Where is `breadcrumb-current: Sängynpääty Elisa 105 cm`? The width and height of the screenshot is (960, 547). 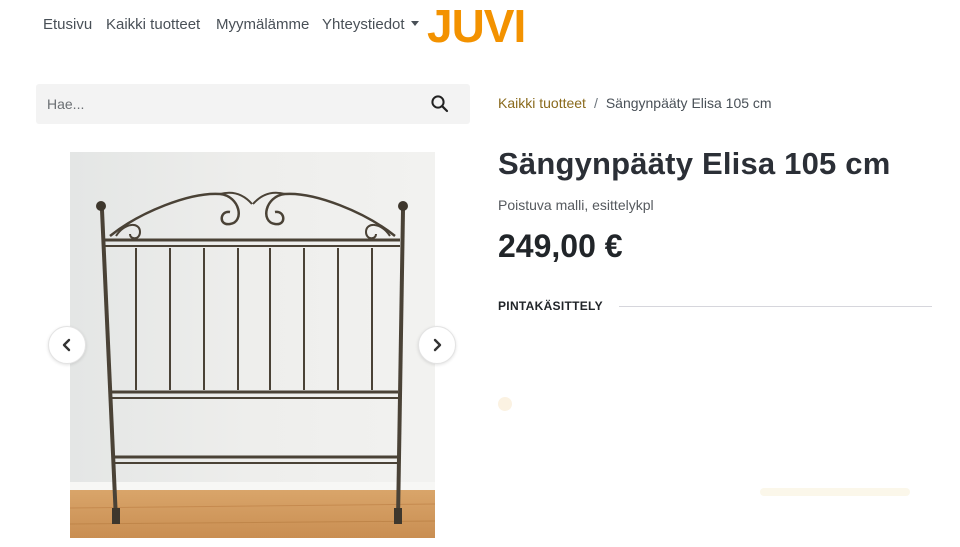 breadcrumb-current: Sängynpääty Elisa 105 cm is located at coordinates (688, 103).